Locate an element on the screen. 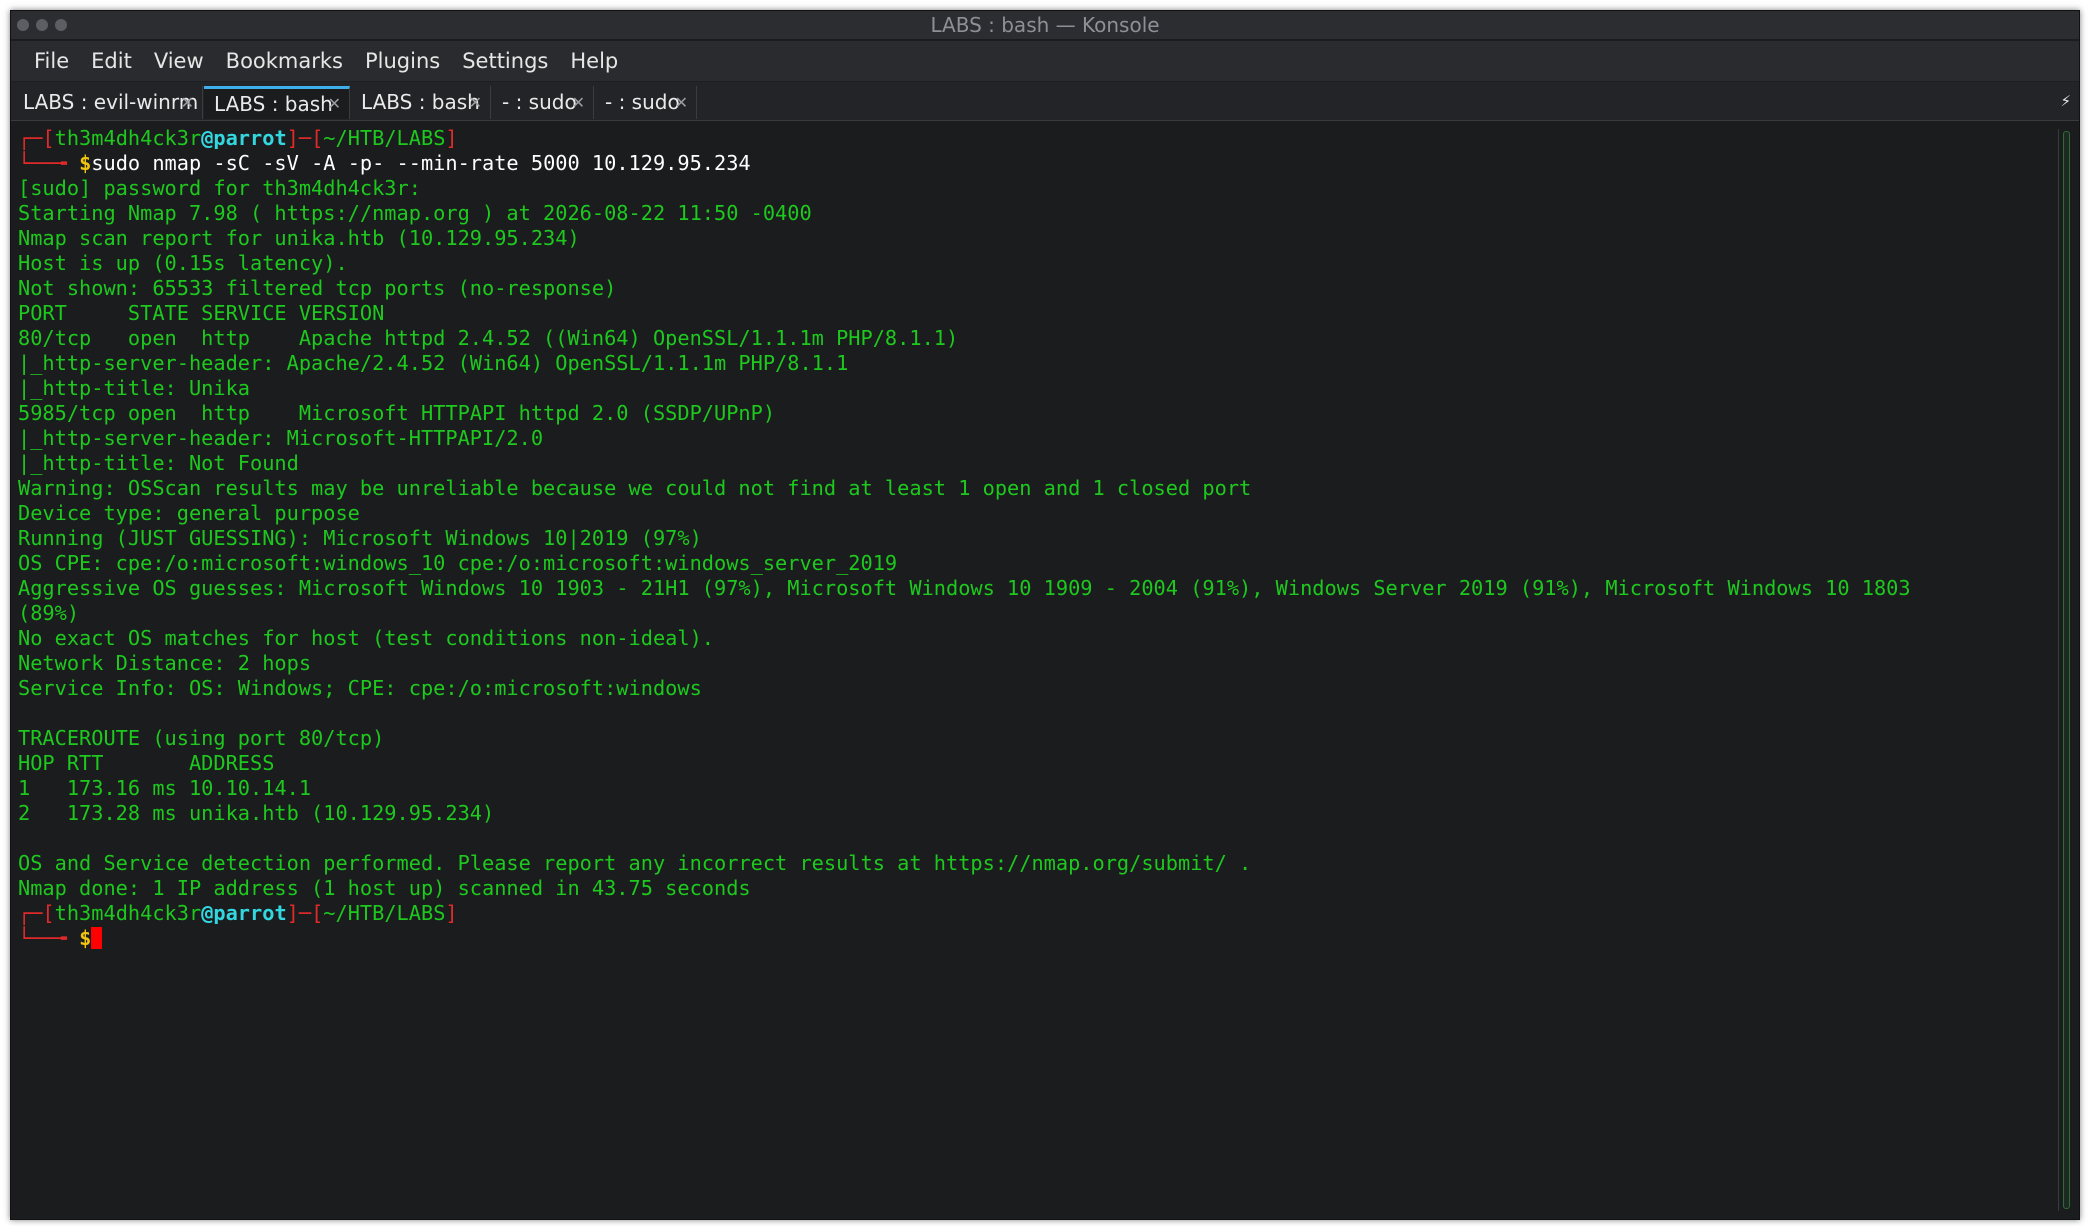 This screenshot has height=1226, width=2090. output-line: 1 173.16 ms 10.10.14.1 is located at coordinates (165, 788).